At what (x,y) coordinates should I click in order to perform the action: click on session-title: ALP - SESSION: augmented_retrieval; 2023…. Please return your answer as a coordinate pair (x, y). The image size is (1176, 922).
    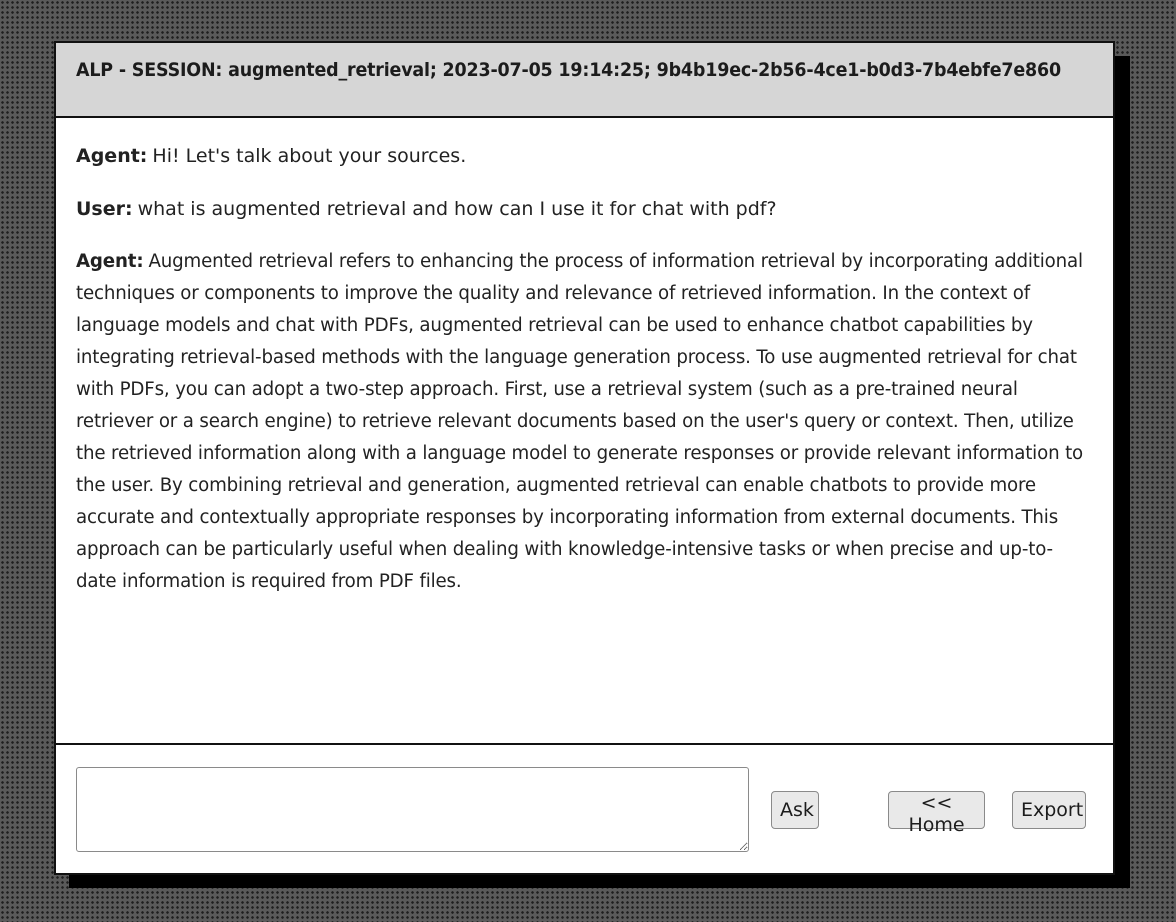
    Looking at the image, I should click on (568, 70).